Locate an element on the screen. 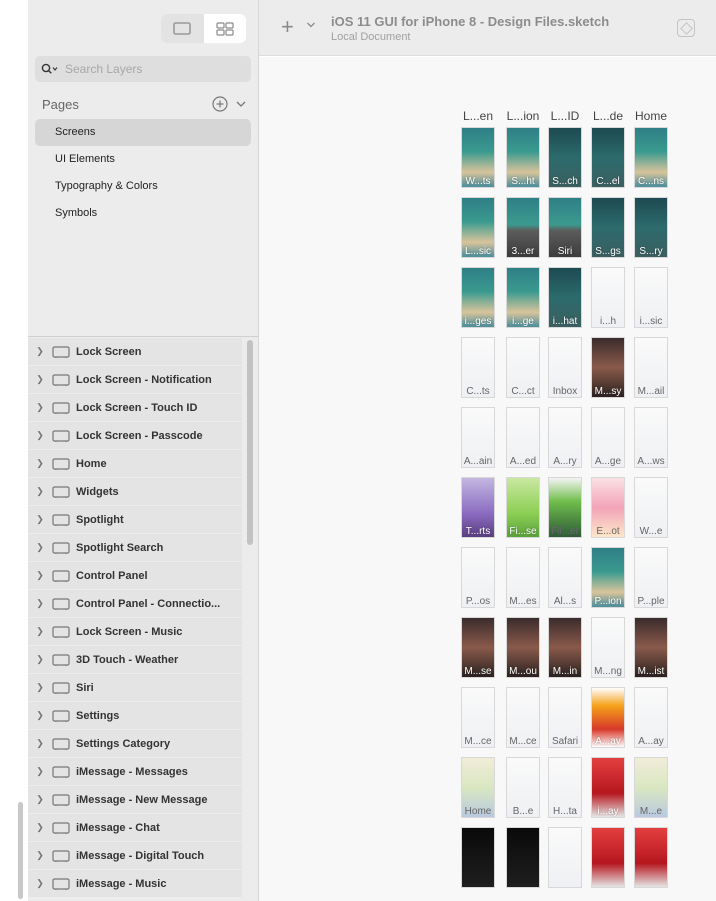  artboard-thumbnail: M...se is located at coordinates (478, 647).